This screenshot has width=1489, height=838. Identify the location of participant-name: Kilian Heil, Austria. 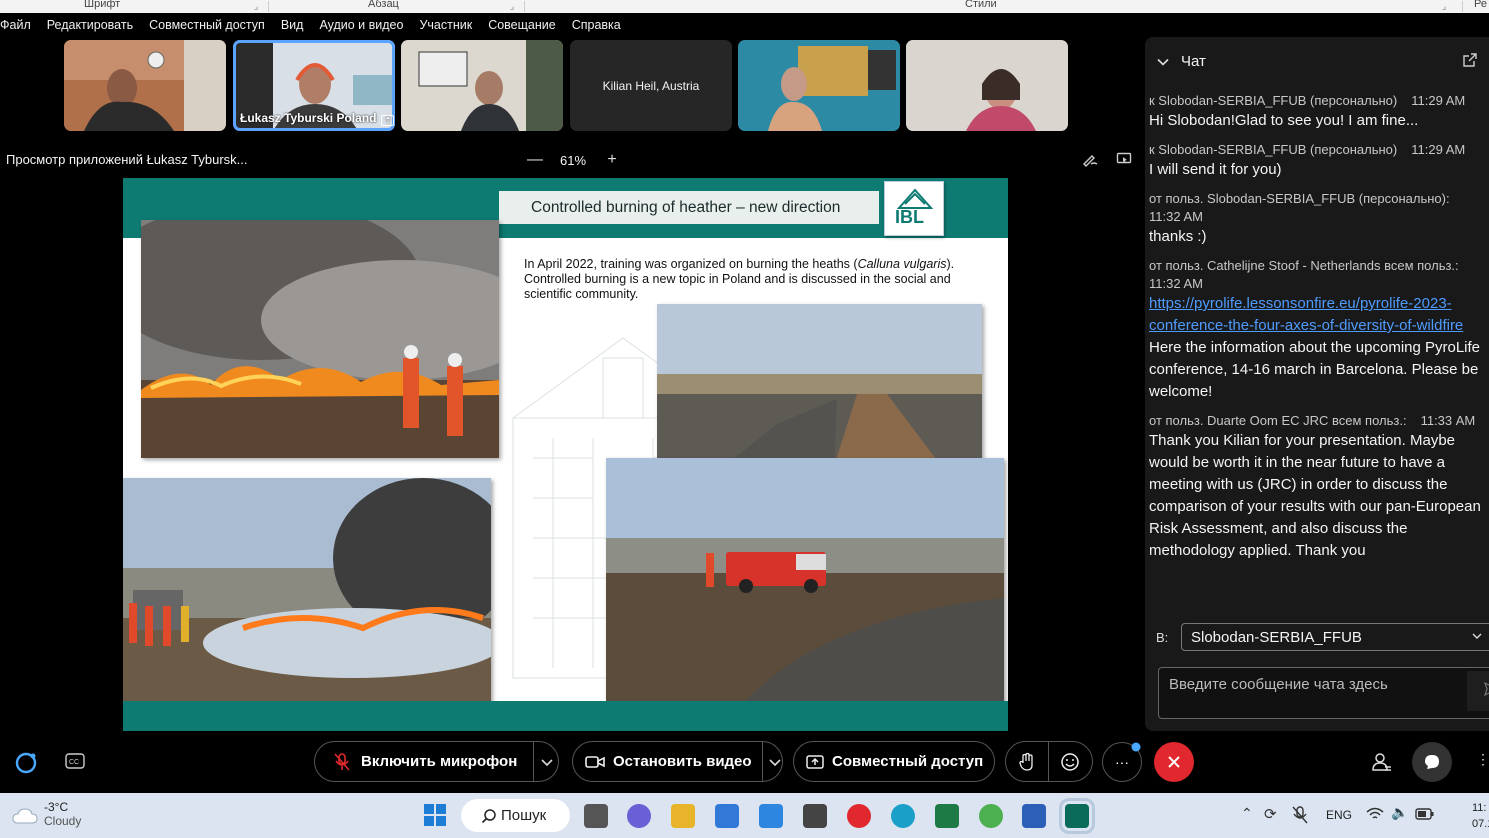
(651, 85).